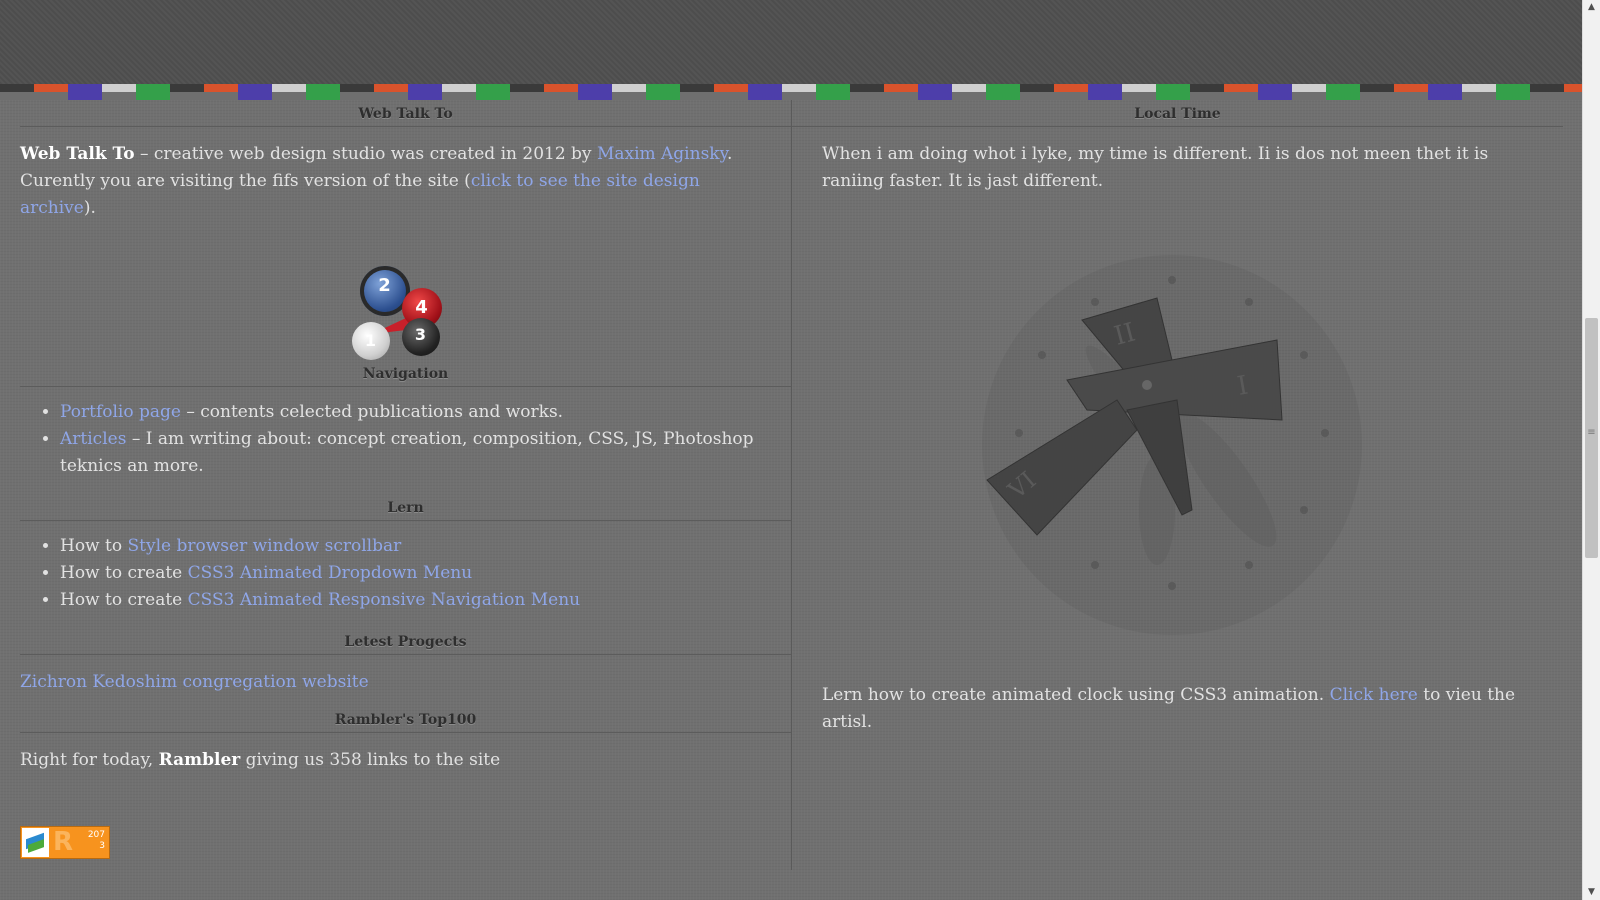 Image resolution: width=1600 pixels, height=900 pixels. Describe the element at coordinates (415, 546) in the screenshot. I see `list-item: How to Style browser window scrollbar` at that location.